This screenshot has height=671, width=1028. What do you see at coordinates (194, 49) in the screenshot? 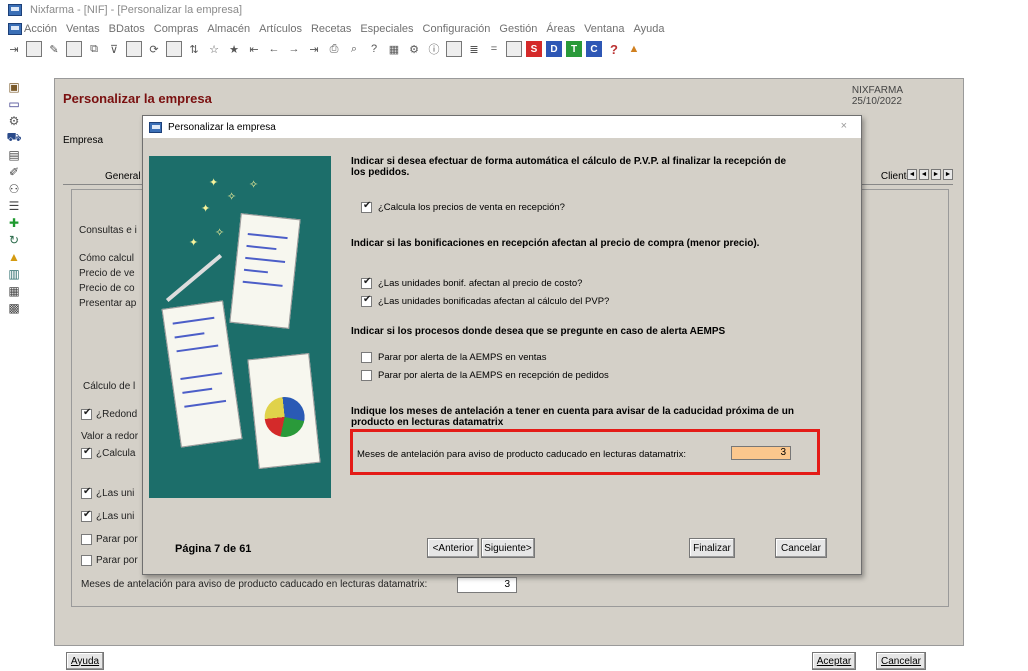
I see `sort-icon: ⇅` at bounding box center [194, 49].